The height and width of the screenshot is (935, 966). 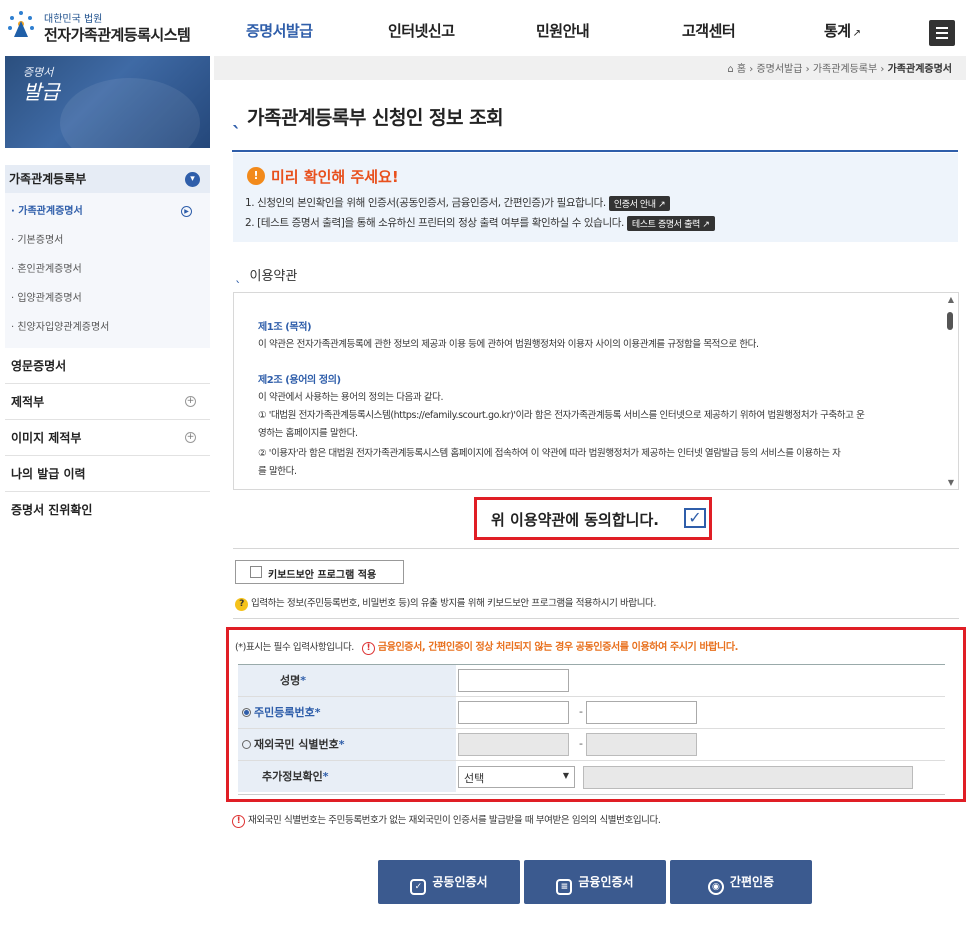 I want to click on cert-guide-label: 인증서 안내, so click(x=634, y=204).